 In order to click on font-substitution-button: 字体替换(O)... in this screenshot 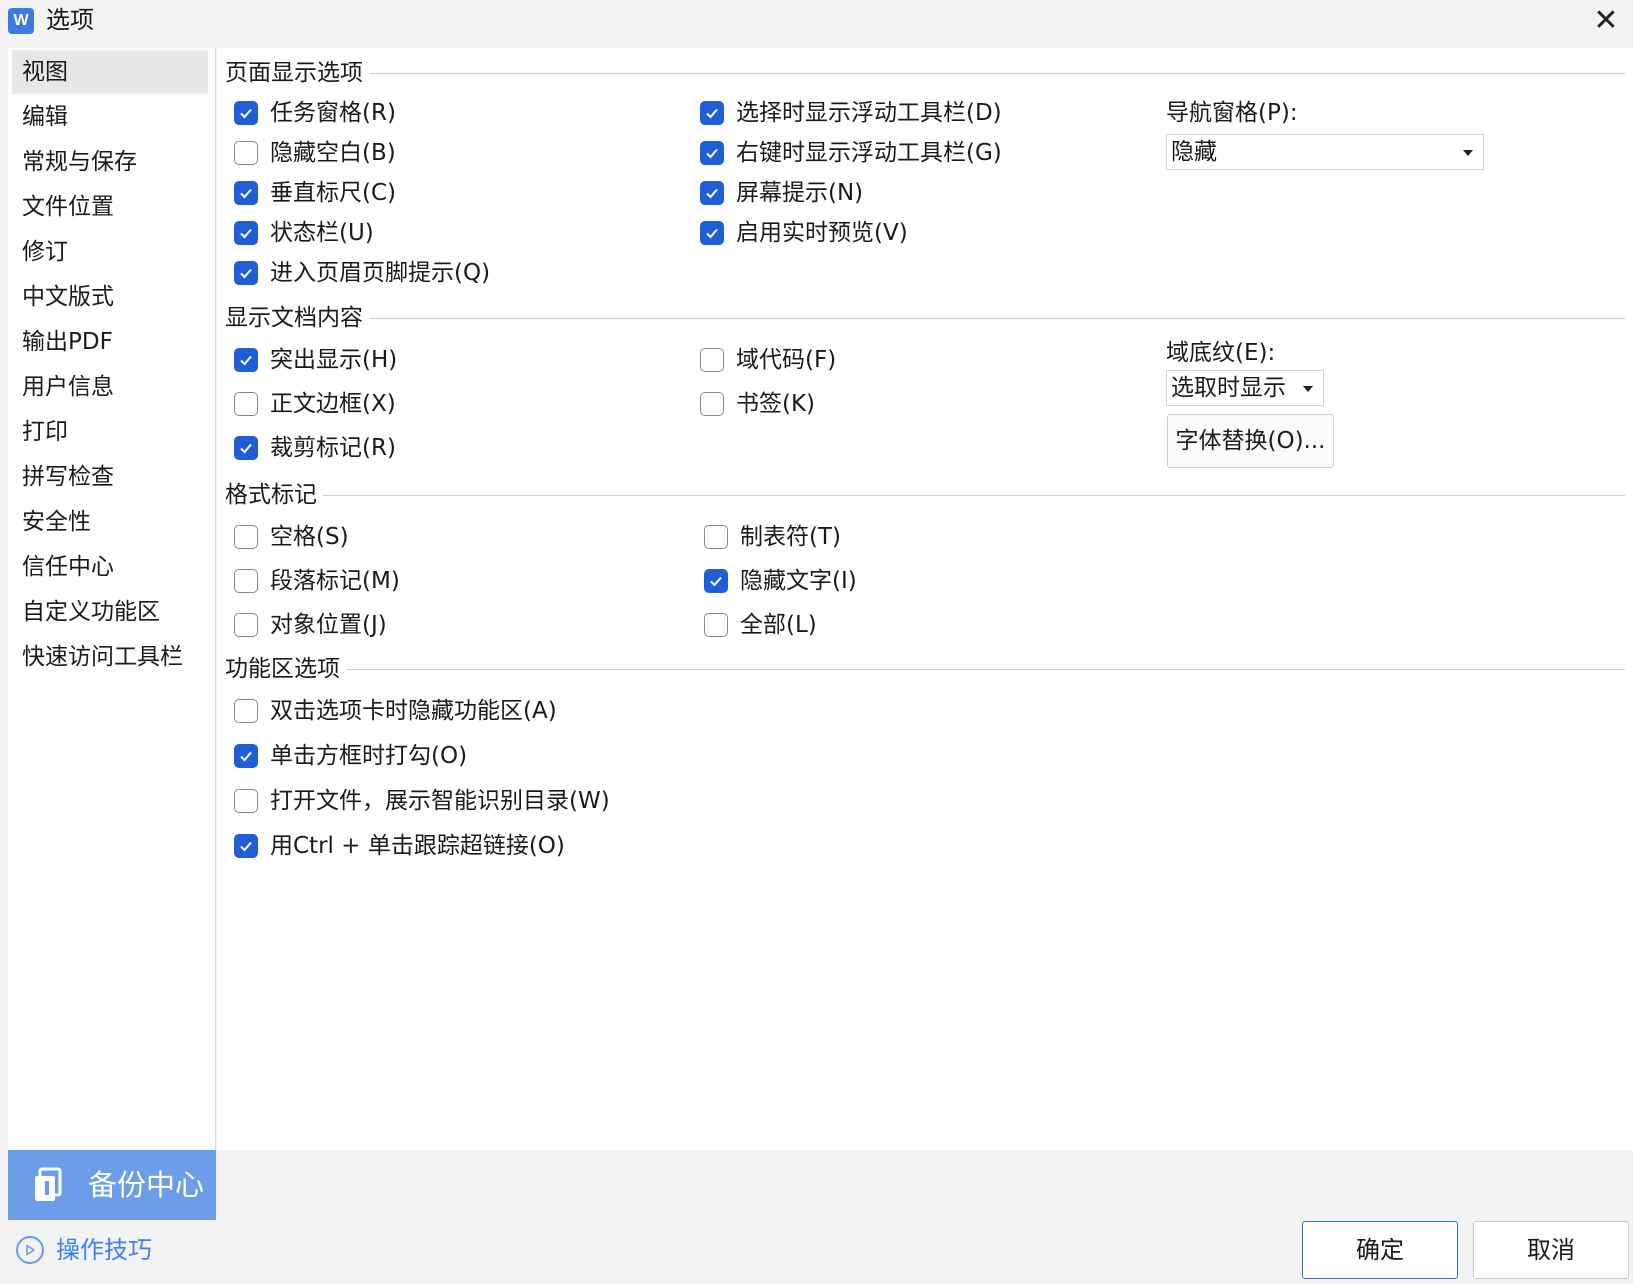, I will do `click(1250, 441)`.